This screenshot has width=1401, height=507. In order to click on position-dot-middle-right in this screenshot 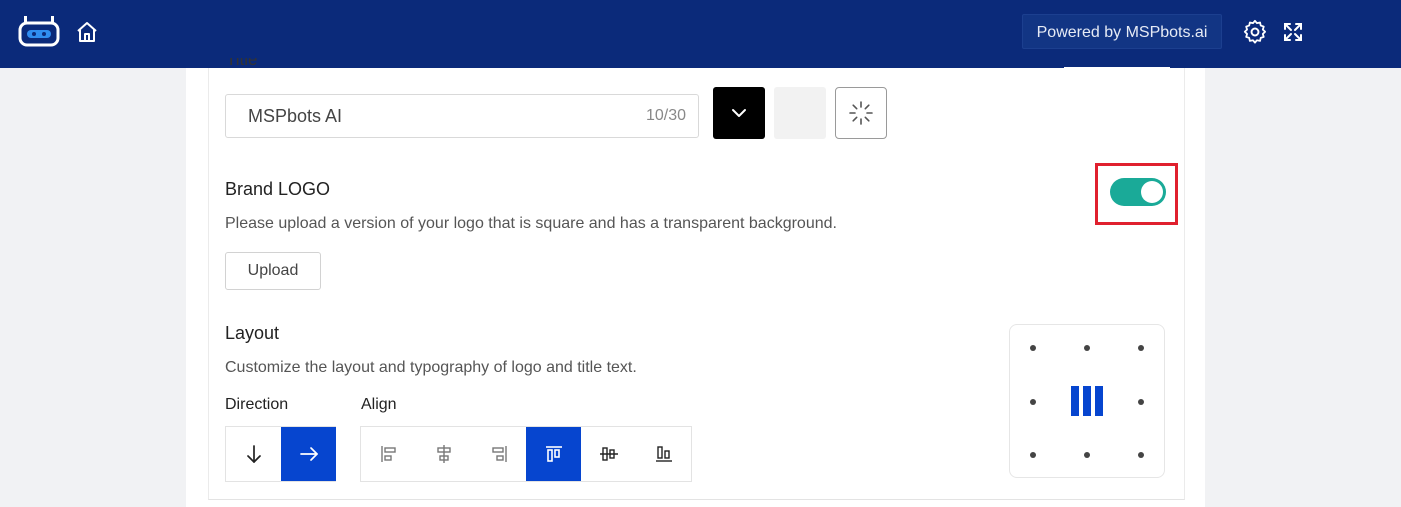, I will do `click(1141, 402)`.